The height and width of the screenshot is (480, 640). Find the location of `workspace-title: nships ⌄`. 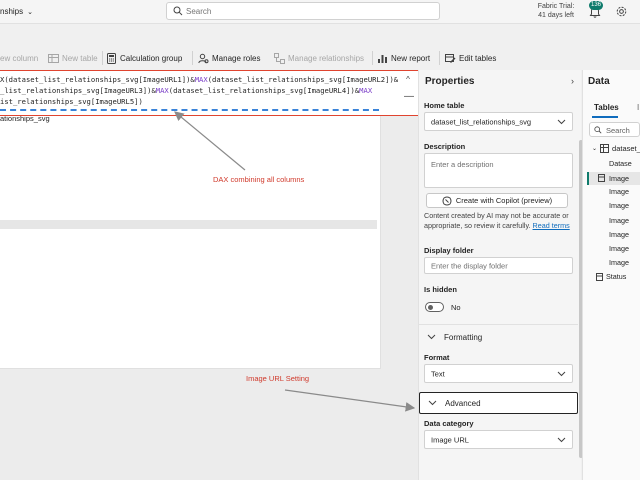

workspace-title: nships ⌄ is located at coordinates (16, 11).